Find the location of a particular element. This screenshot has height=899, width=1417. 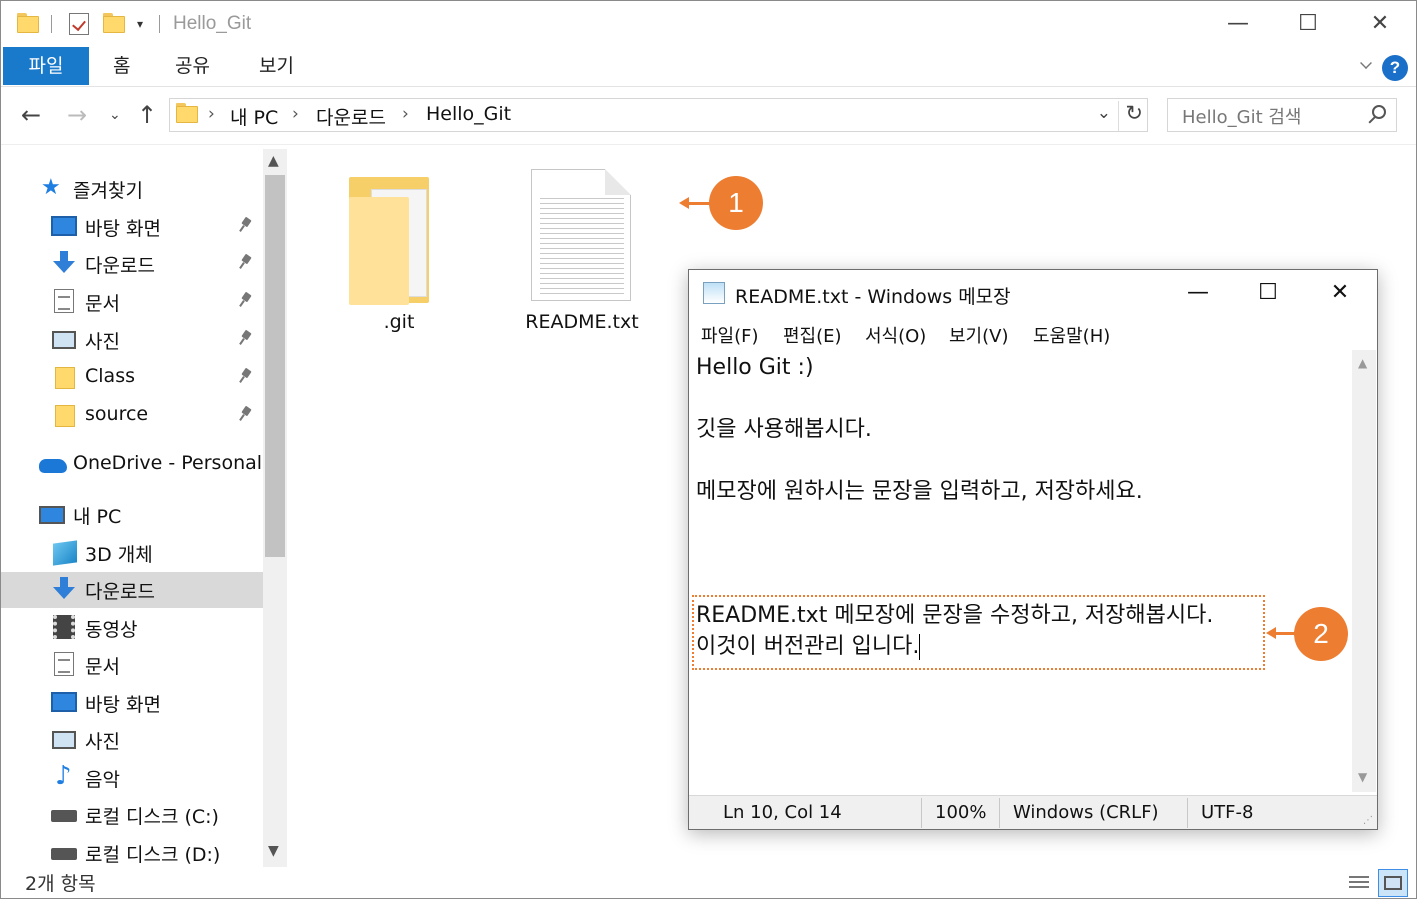

scrollbar-thumb is located at coordinates (275, 366).